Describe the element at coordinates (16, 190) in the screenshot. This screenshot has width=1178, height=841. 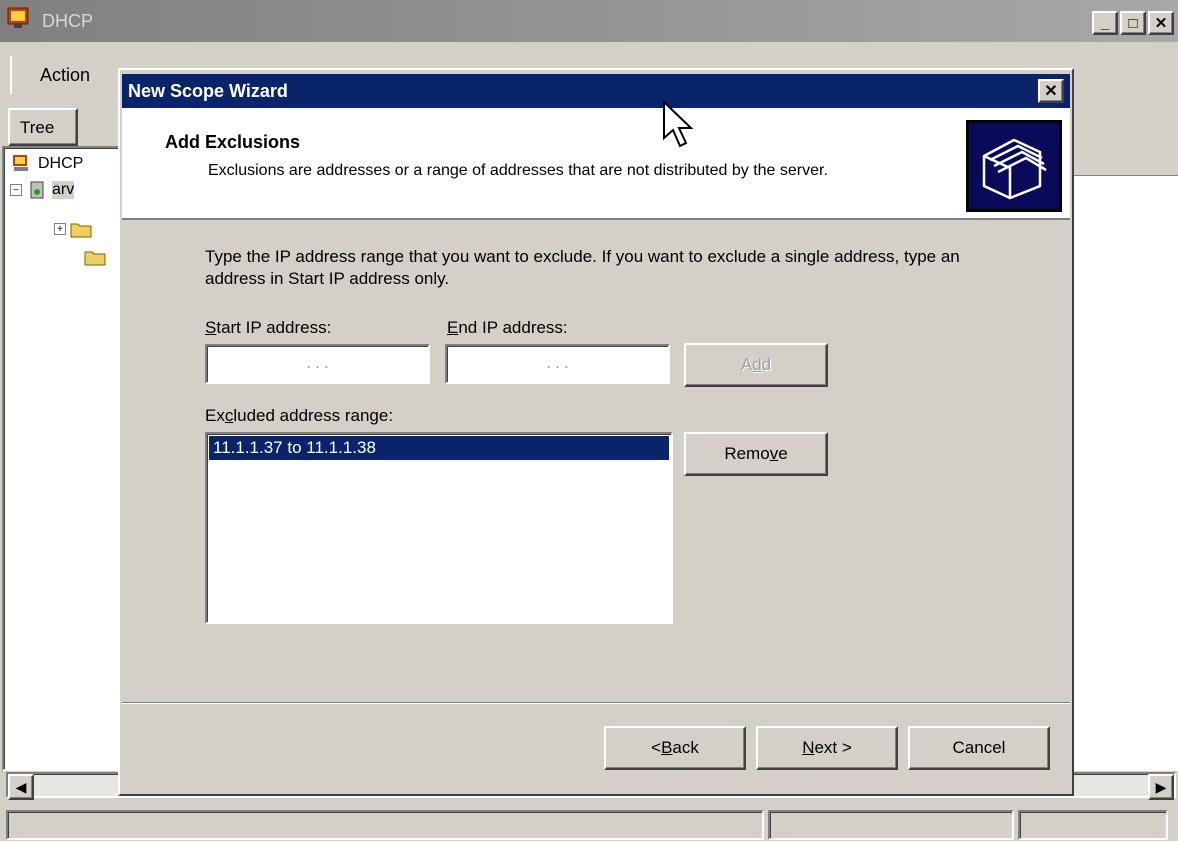
I see `collapse-icon: −` at that location.